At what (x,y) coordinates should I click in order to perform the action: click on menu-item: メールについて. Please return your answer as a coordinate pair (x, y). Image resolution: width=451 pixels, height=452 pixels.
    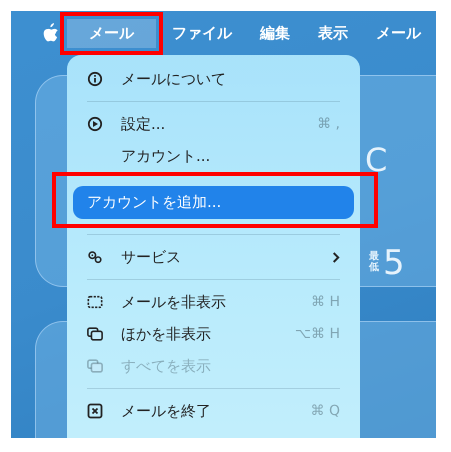
    Looking at the image, I should click on (213, 79).